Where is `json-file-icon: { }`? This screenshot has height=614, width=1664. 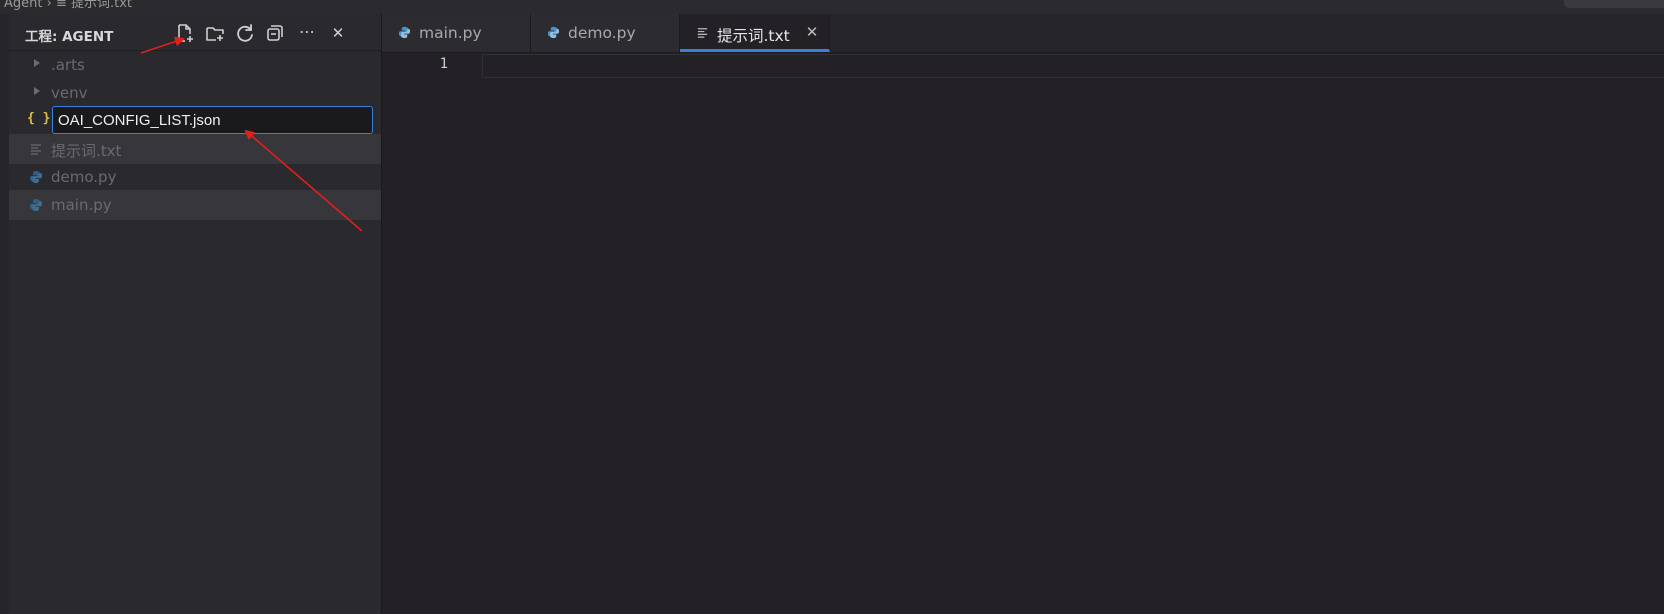
json-file-icon: { } is located at coordinates (39, 118).